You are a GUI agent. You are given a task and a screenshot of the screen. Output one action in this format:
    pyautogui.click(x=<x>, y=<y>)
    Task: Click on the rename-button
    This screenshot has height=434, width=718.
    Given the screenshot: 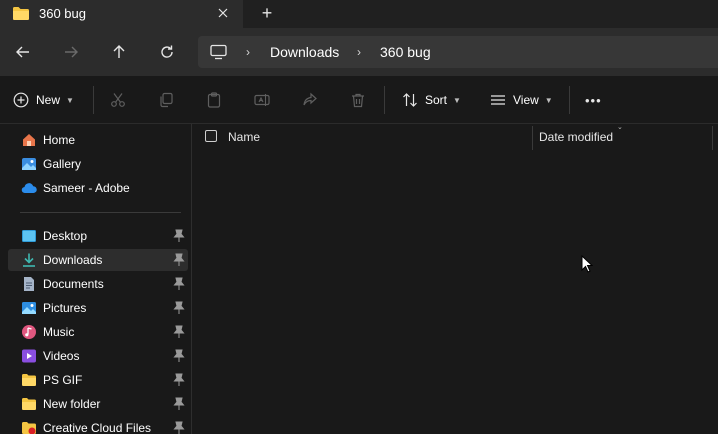 What is the action you would take?
    pyautogui.click(x=262, y=100)
    